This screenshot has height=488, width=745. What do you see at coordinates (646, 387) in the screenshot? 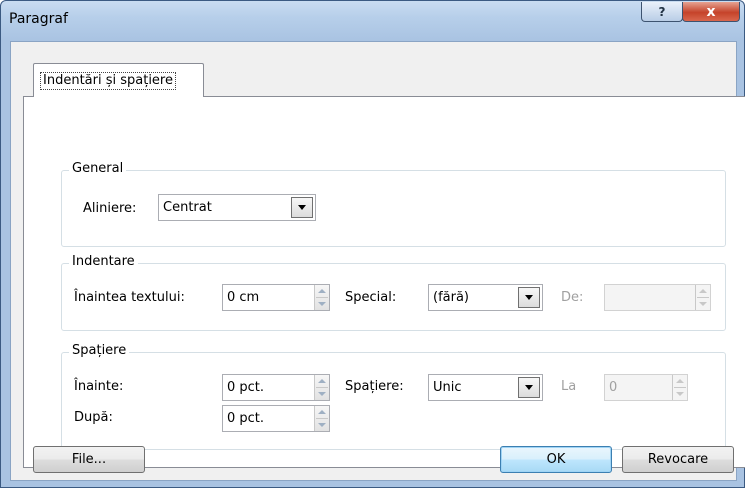
I see `at-spinner: 0` at bounding box center [646, 387].